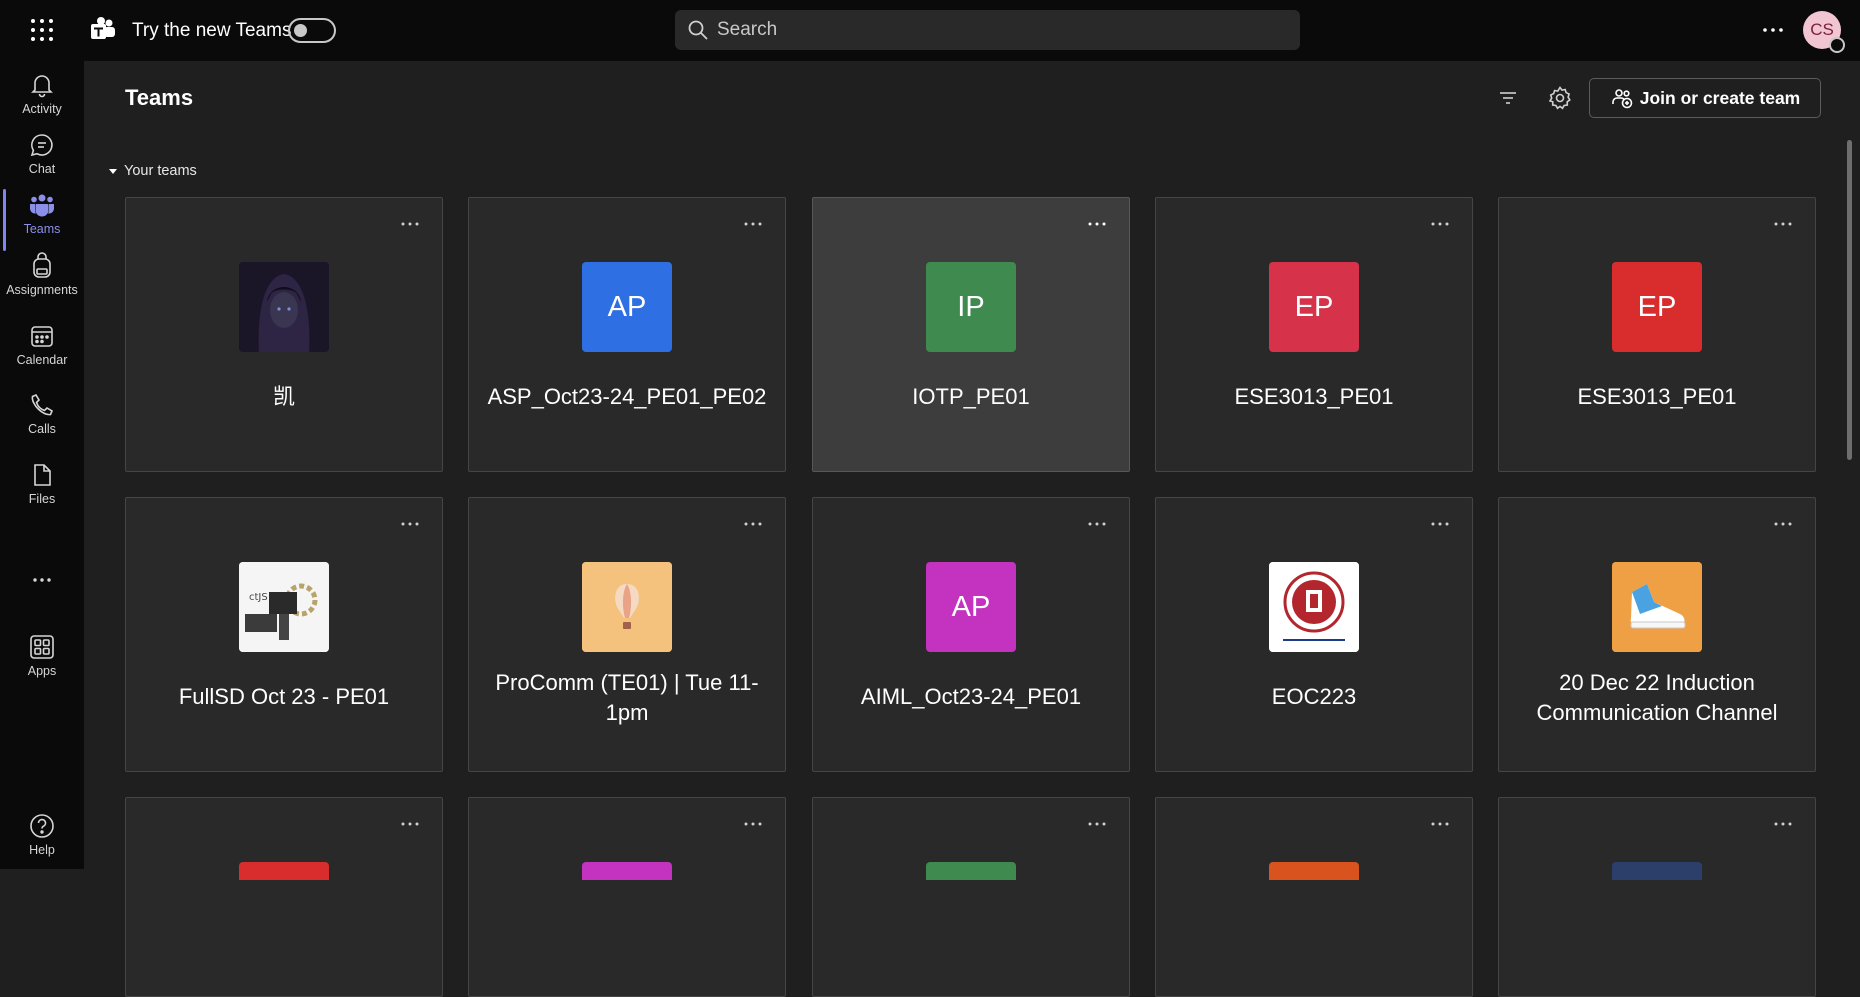  Describe the element at coordinates (971, 696) in the screenshot. I see `team-name: AIML_Oct23-24_PE01` at that location.